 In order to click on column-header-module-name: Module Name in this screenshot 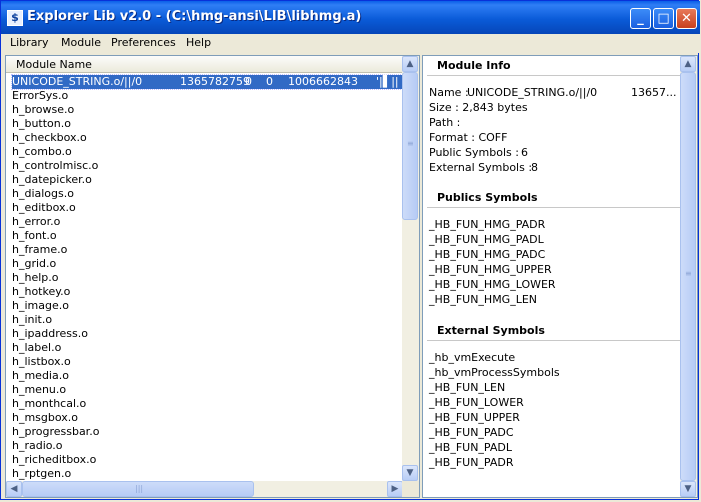, I will do `click(204, 64)`.